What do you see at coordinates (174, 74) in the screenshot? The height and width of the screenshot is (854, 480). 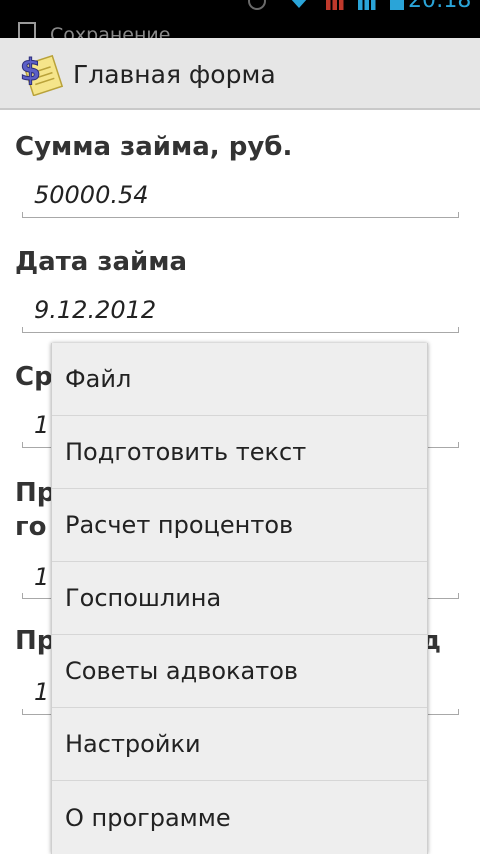 I see `app-title: Главная форма` at bounding box center [174, 74].